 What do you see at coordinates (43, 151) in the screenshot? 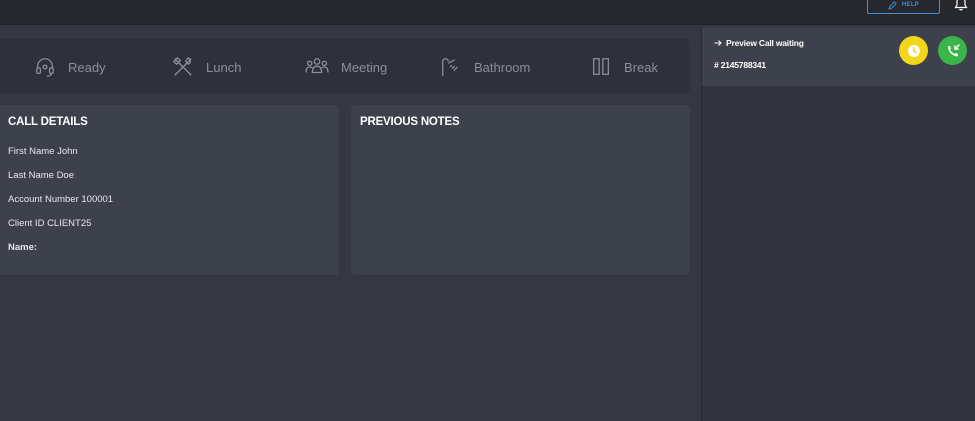
I see `first-name-field: First Name John` at bounding box center [43, 151].